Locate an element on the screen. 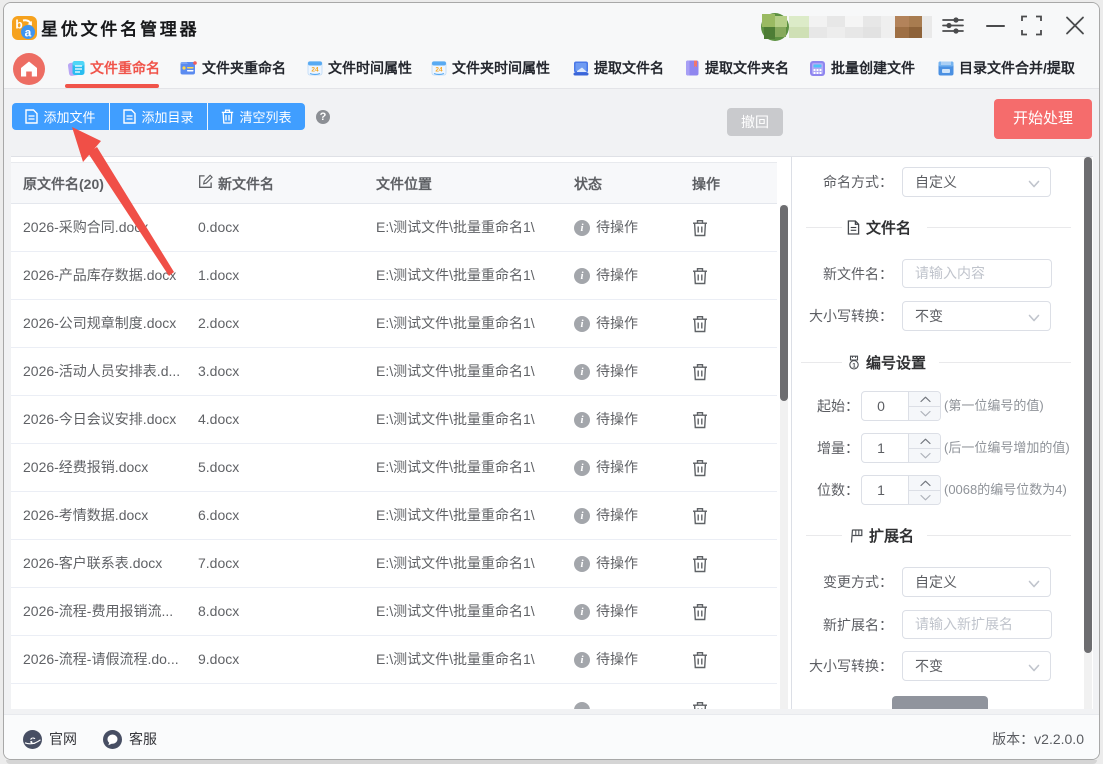 The image size is (1103, 764). svg-text: a is located at coordinates (28, 33).